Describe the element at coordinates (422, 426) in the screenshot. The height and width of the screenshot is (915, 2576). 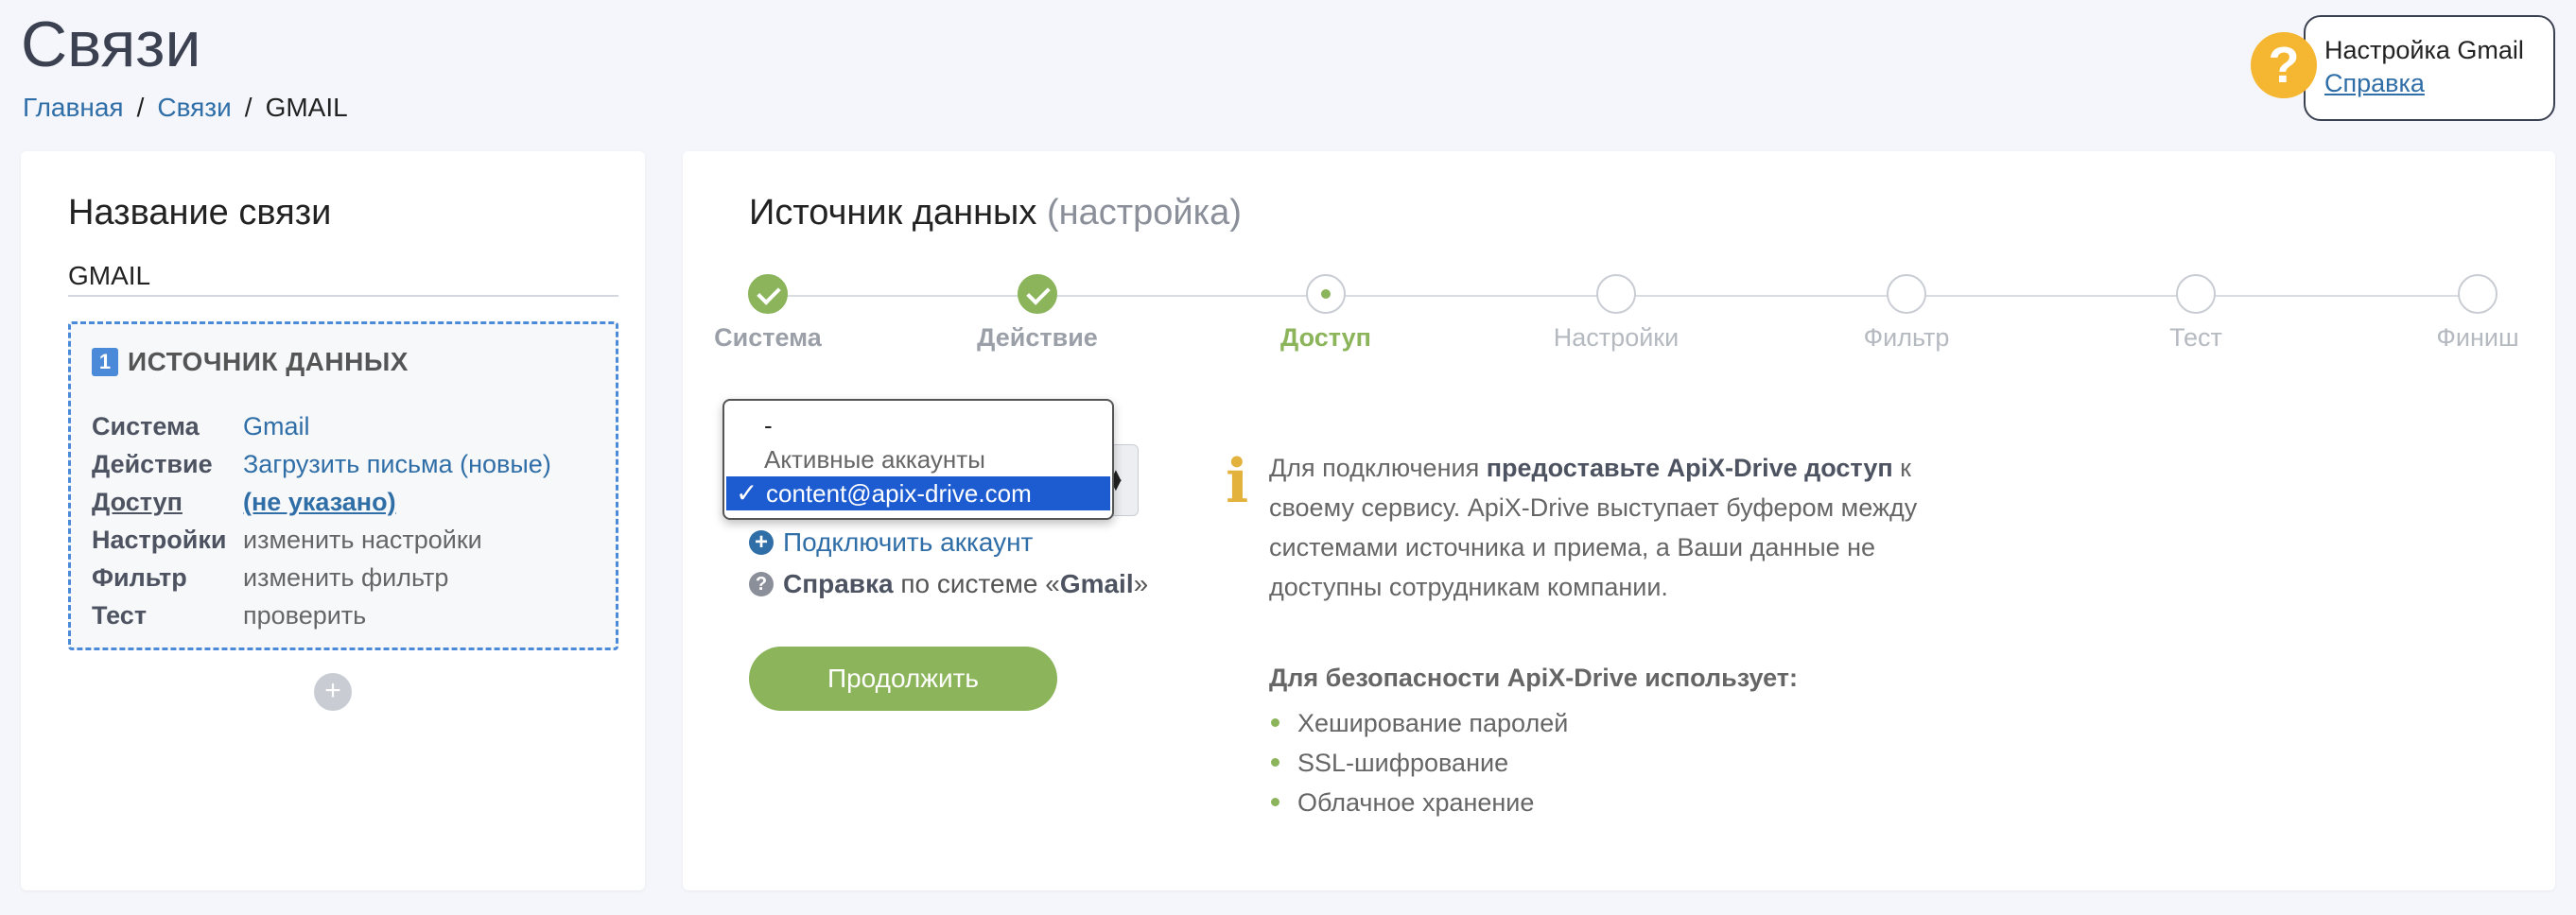
I see `source-value-system: Gmail` at that location.